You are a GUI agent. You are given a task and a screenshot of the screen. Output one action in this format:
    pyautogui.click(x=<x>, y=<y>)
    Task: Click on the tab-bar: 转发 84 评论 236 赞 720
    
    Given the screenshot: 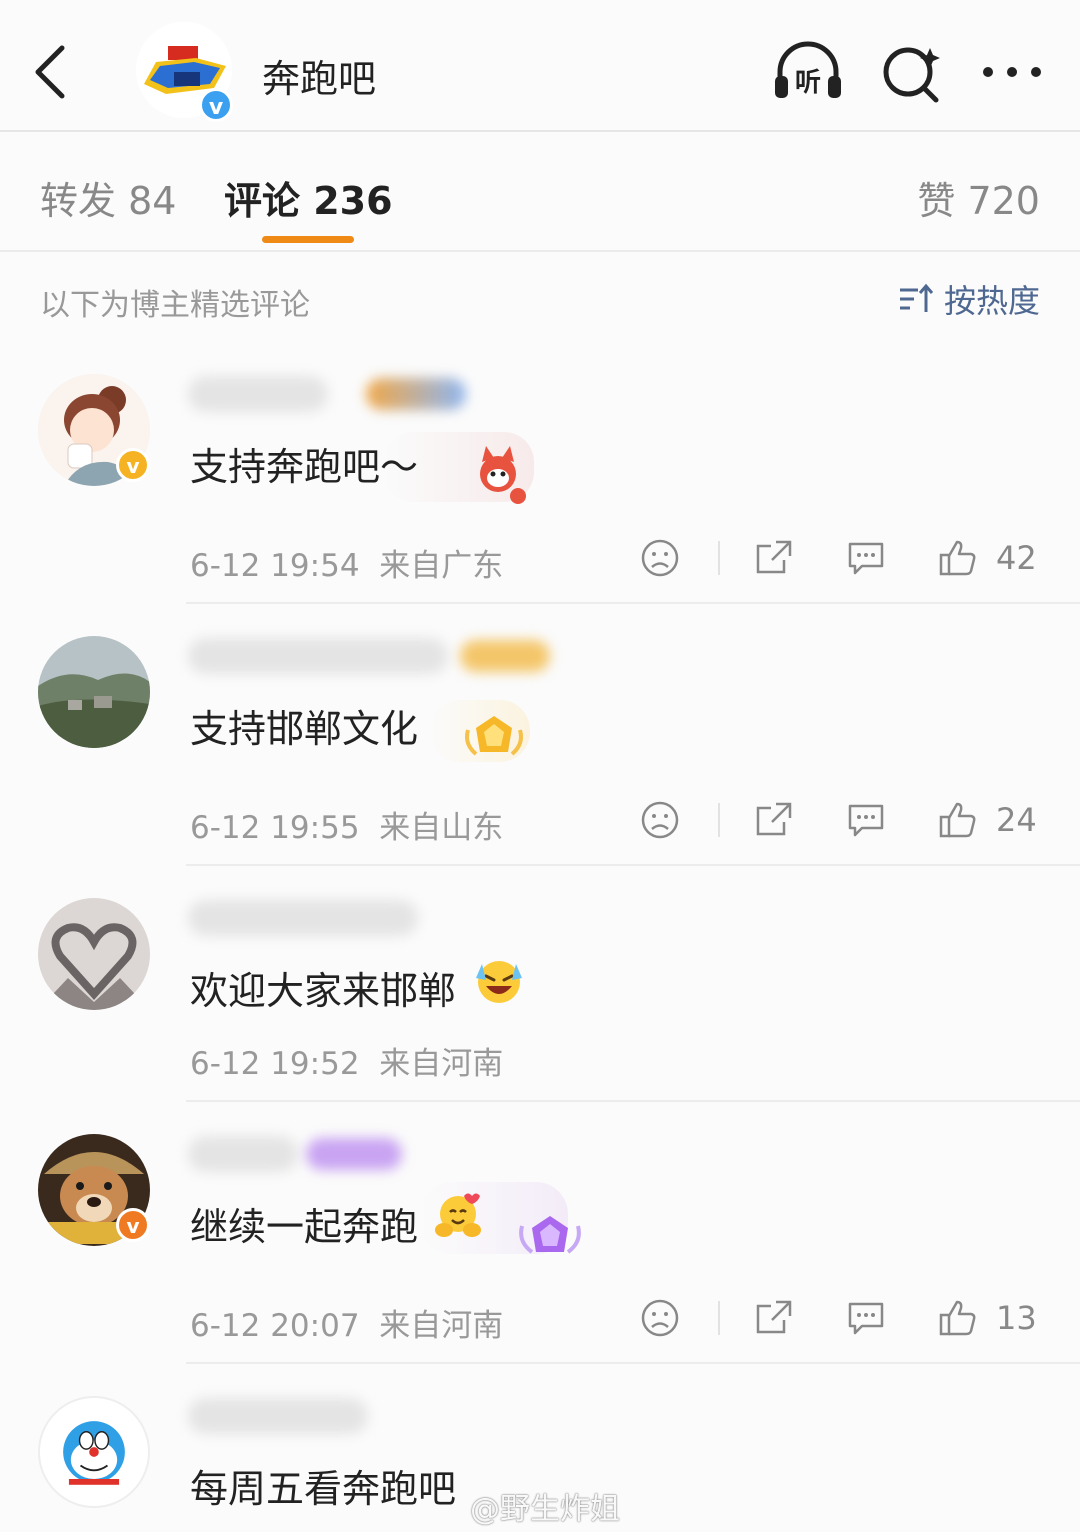 What is the action you would take?
    pyautogui.click(x=540, y=192)
    